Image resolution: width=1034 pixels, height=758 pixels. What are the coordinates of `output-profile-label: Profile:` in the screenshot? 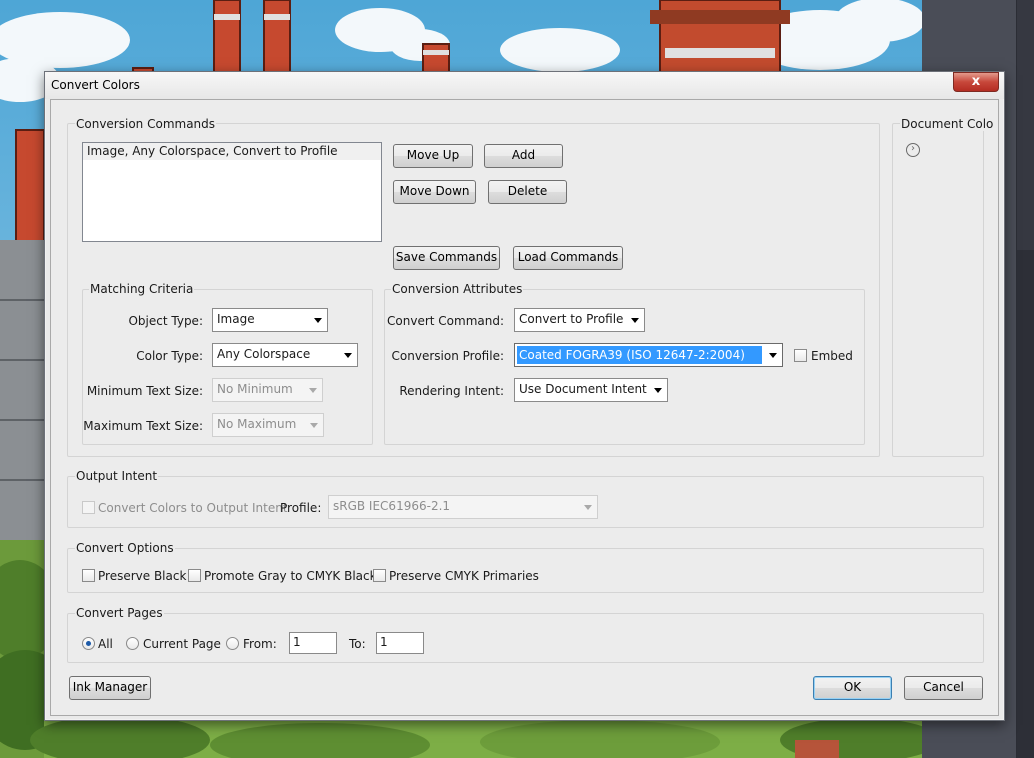 It's located at (301, 508).